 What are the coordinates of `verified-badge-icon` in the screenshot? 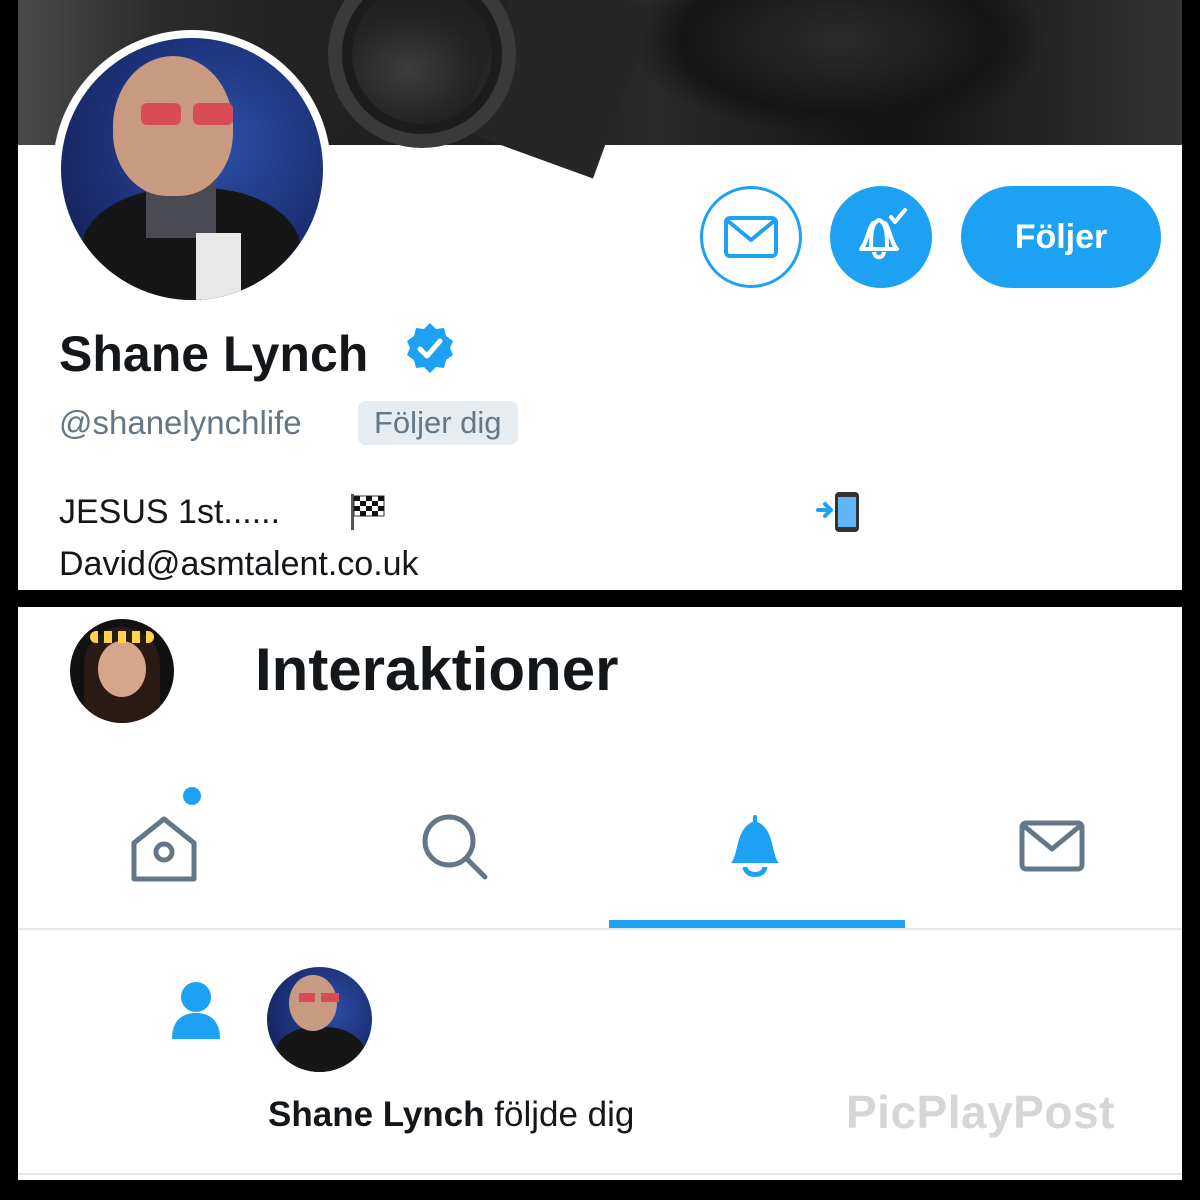 It's located at (430, 348).